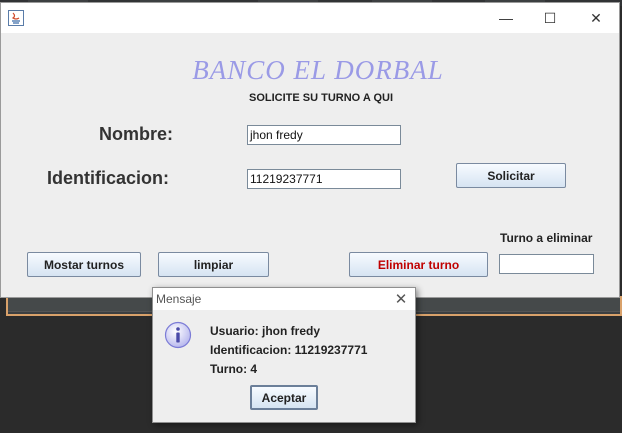  What do you see at coordinates (546, 264) in the screenshot?
I see `turno-eliminar-input` at bounding box center [546, 264].